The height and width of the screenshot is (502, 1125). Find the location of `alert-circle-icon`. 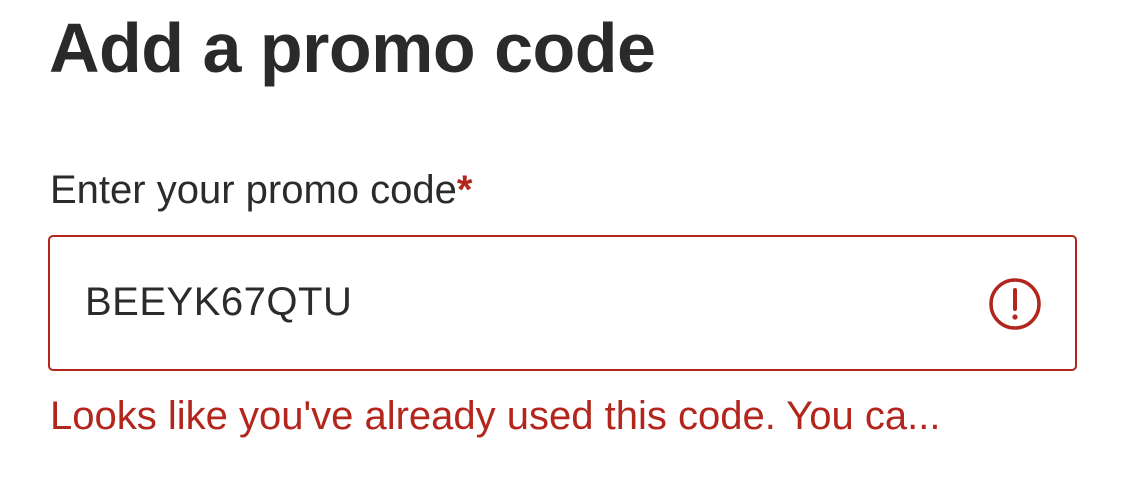

alert-circle-icon is located at coordinates (1015, 304).